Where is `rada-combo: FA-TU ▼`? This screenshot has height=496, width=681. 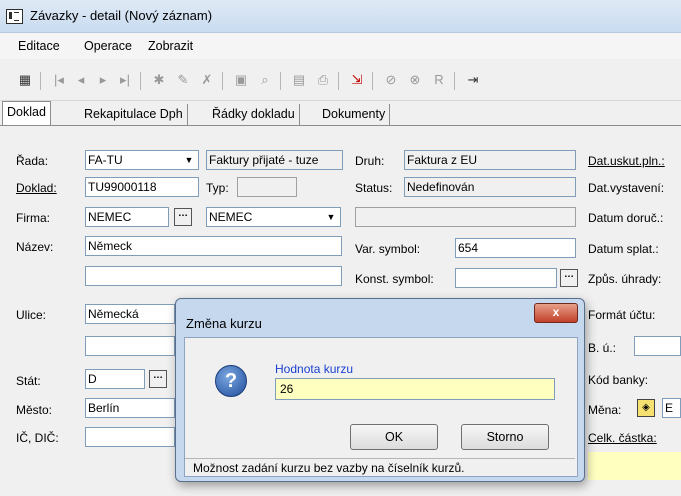 rada-combo: FA-TU ▼ is located at coordinates (142, 160).